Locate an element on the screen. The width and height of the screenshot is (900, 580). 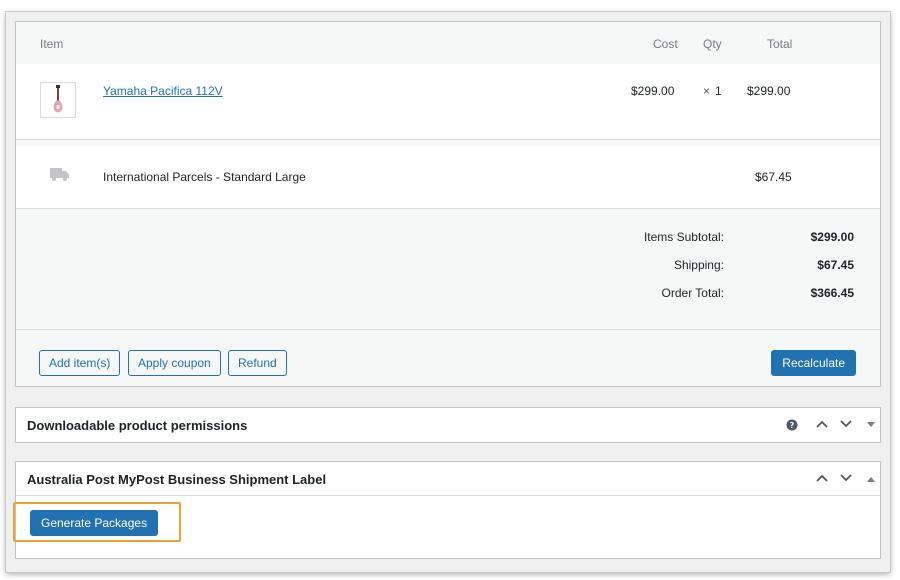
downloadable-permissions-panel: Downloadable product permissions ? is located at coordinates (448, 425).